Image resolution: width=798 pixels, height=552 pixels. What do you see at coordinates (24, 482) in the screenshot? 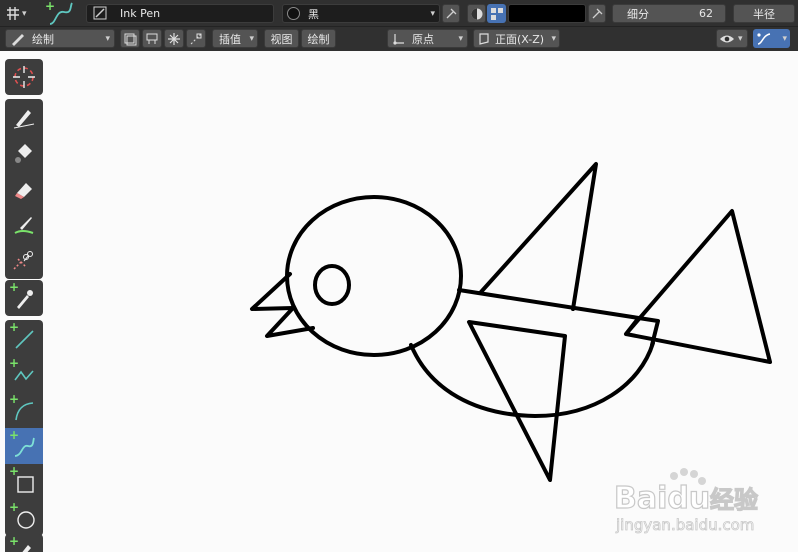
I see `box-tool: +` at bounding box center [24, 482].